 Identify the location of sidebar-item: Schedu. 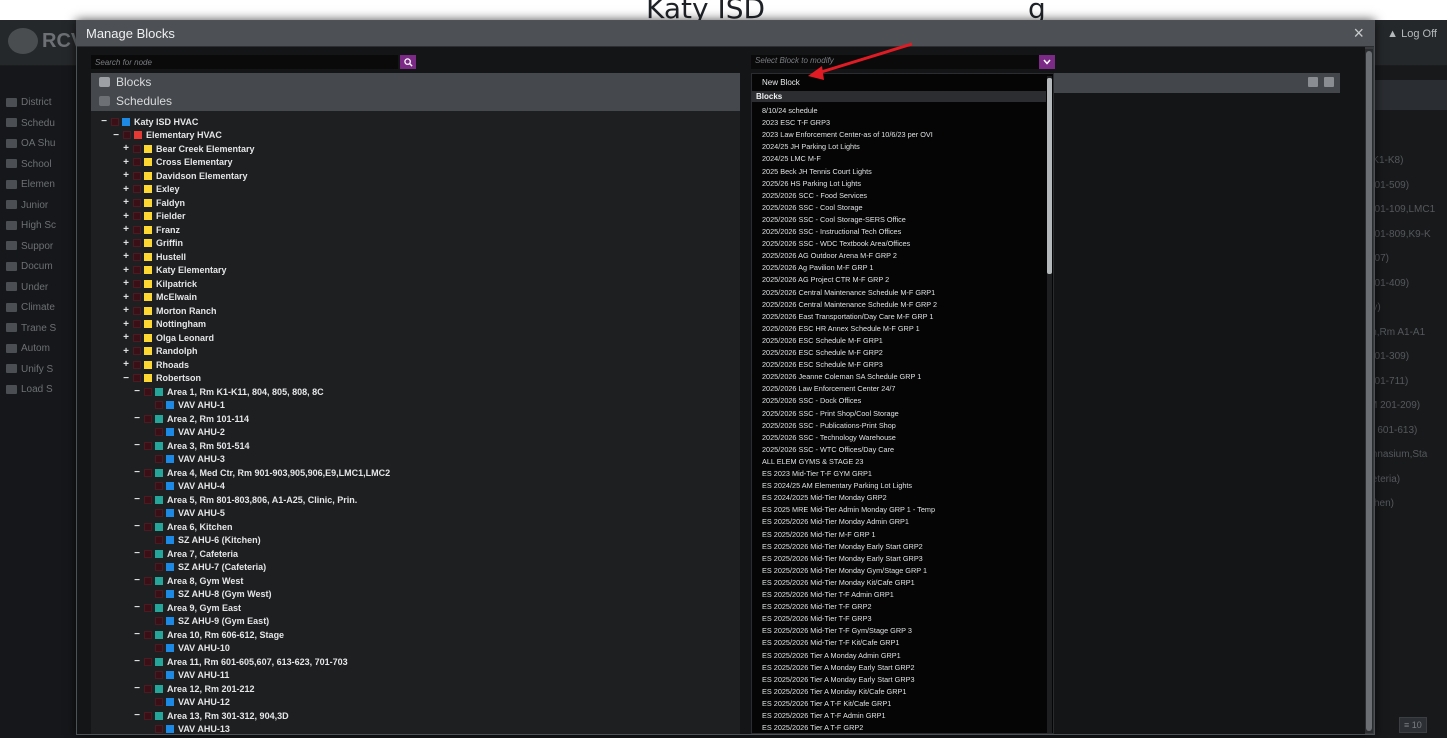
(30, 123).